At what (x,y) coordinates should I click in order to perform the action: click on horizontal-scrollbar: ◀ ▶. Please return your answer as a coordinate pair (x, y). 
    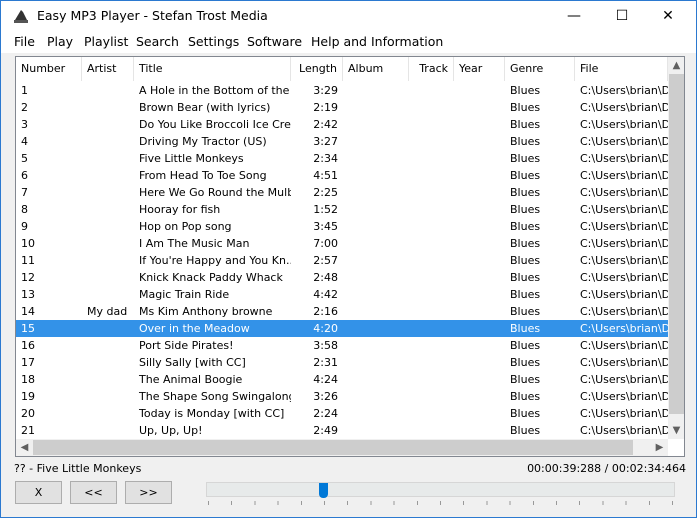
    Looking at the image, I should click on (342, 447).